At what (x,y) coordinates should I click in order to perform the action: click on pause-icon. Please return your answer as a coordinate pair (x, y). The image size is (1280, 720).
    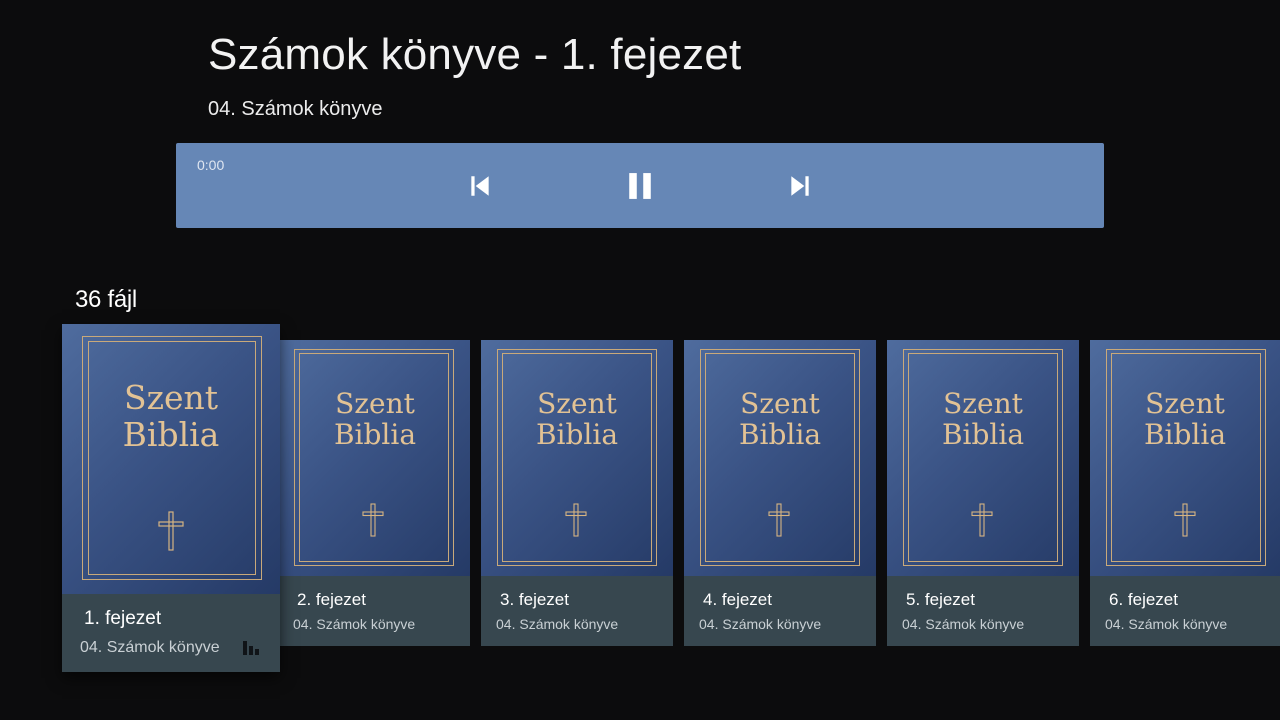
    Looking at the image, I should click on (640, 186).